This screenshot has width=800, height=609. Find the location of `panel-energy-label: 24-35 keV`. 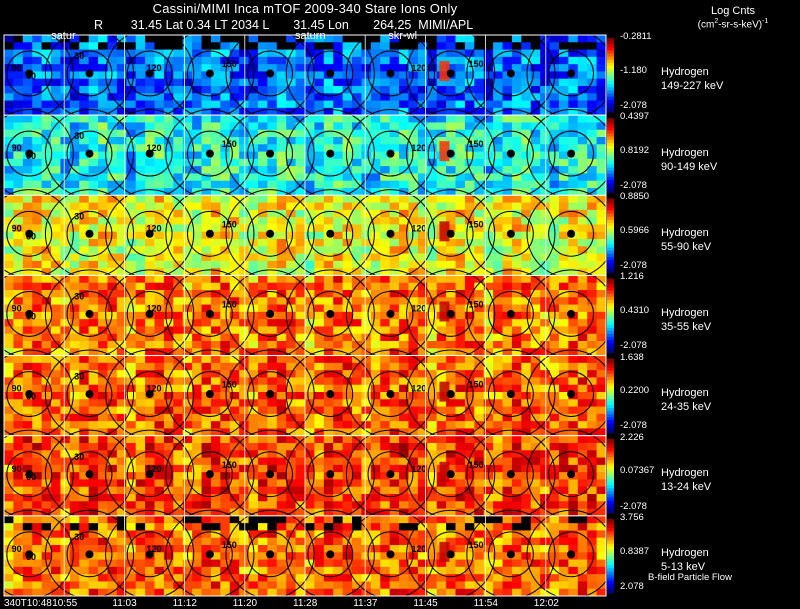

panel-energy-label: 24-35 keV is located at coordinates (686, 407).